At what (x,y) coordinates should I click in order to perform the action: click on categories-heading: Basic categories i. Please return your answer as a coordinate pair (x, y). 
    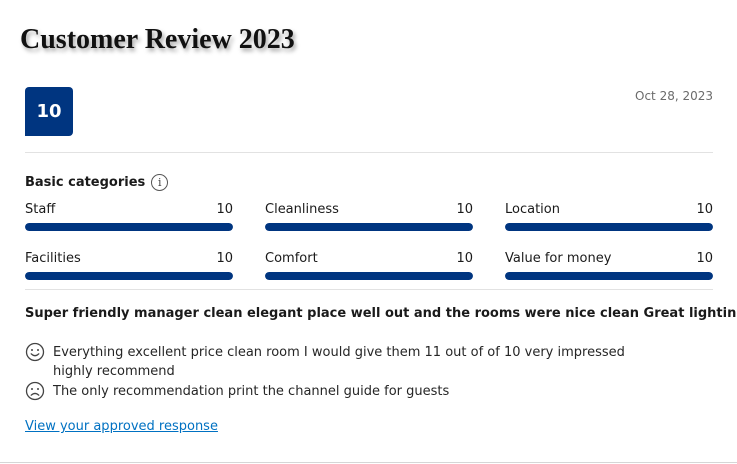
    Looking at the image, I should click on (97, 182).